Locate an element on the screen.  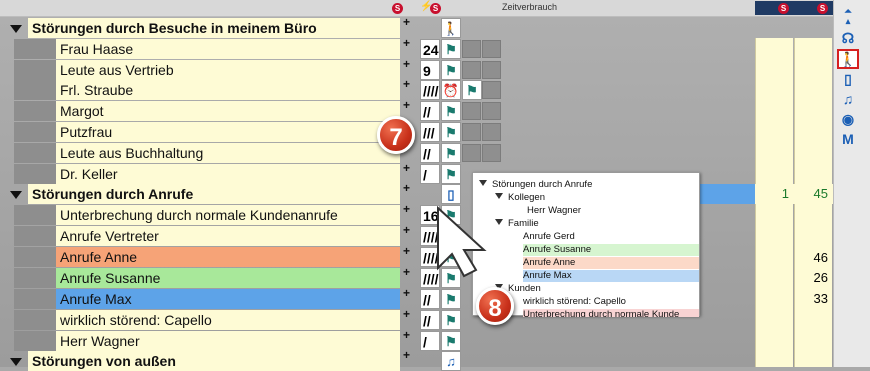
count-value: // is located at coordinates (430, 299).